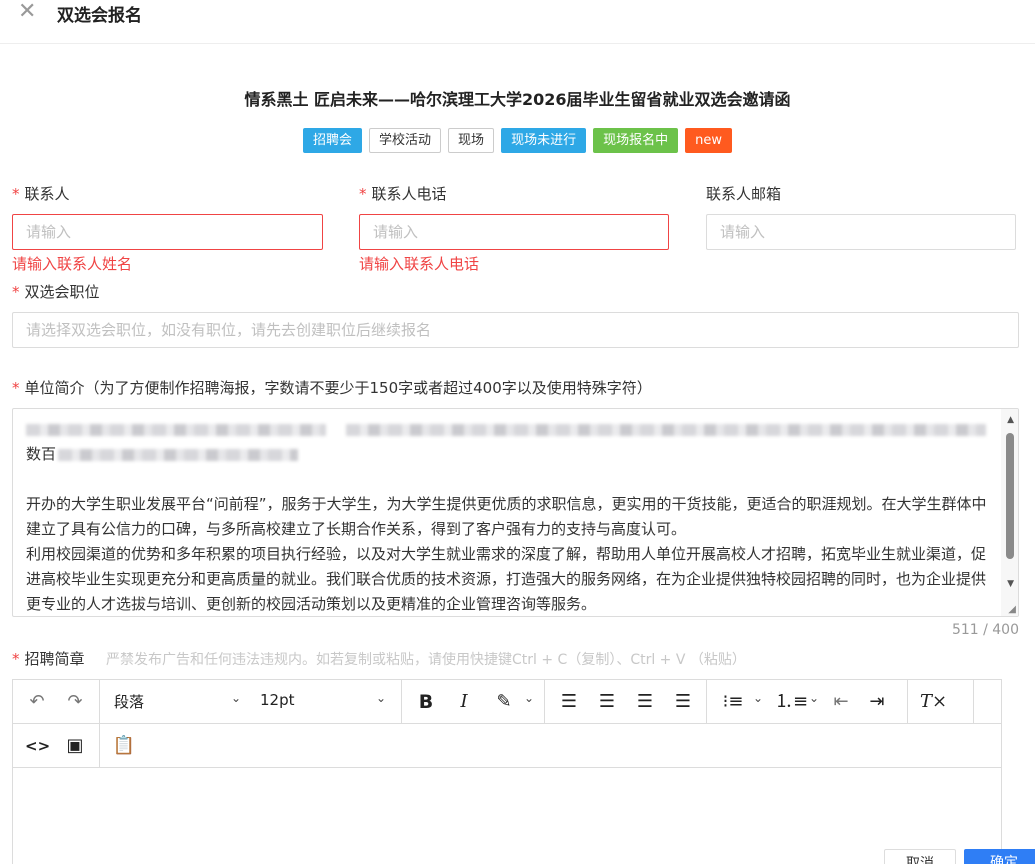 The width and height of the screenshot is (1035, 864). What do you see at coordinates (517, 99) in the screenshot?
I see `event-title: 情系黑土 匠启未来——哈尔滨理工大学2026届毕业生留省就业双选会邀请函` at bounding box center [517, 99].